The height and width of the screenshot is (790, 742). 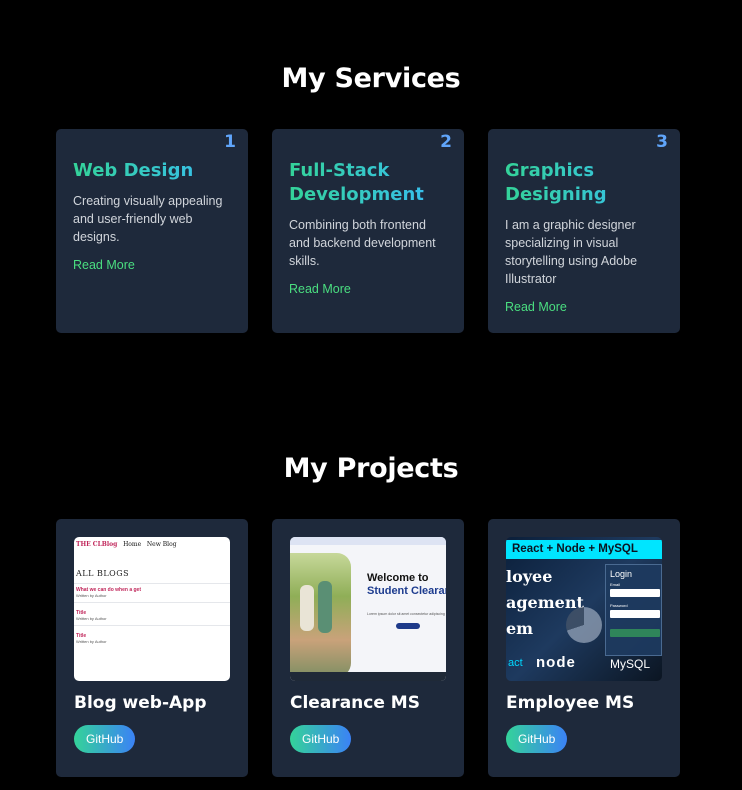 What do you see at coordinates (140, 703) in the screenshot?
I see `project-title: Blog web-App` at bounding box center [140, 703].